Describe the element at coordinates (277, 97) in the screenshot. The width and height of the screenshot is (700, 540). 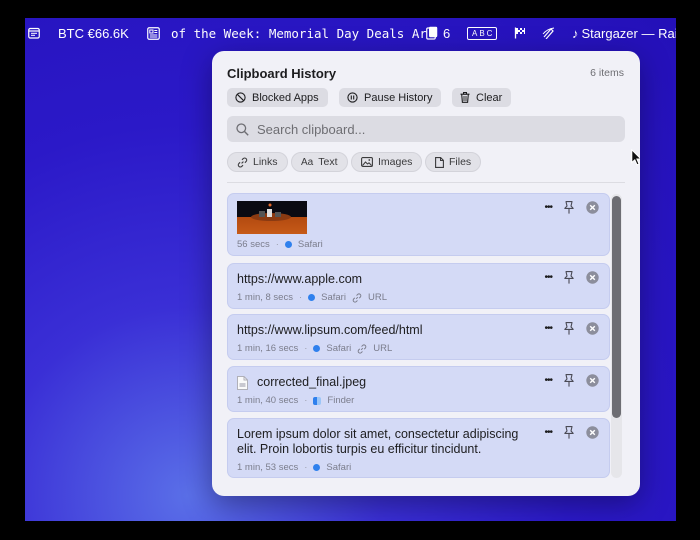
I see `blocked-apps-button: Blocked Apps` at that location.